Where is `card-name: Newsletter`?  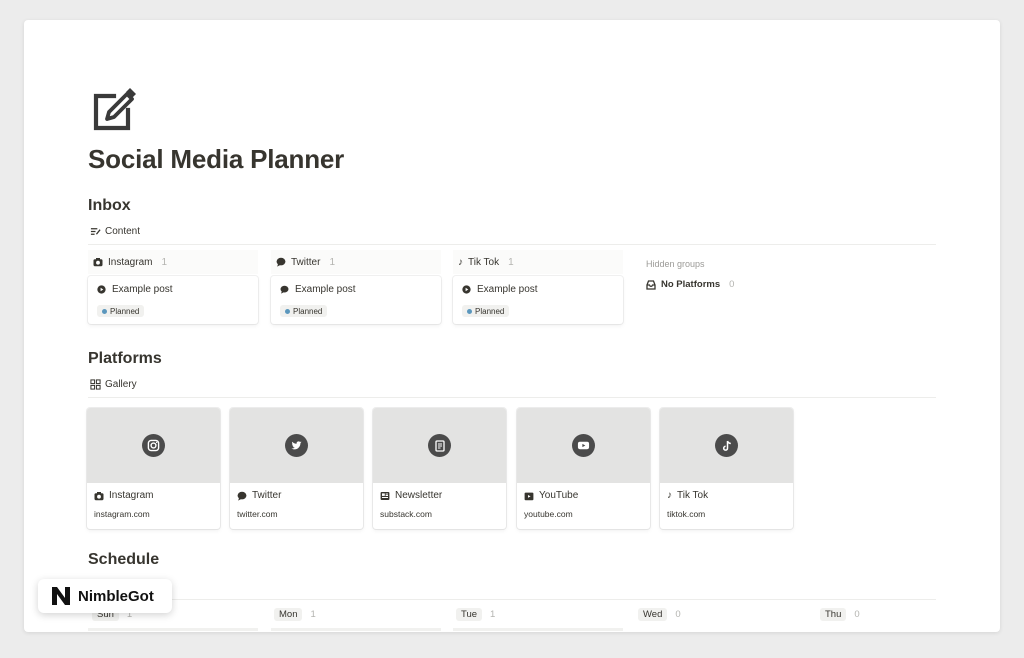 card-name: Newsletter is located at coordinates (419, 495).